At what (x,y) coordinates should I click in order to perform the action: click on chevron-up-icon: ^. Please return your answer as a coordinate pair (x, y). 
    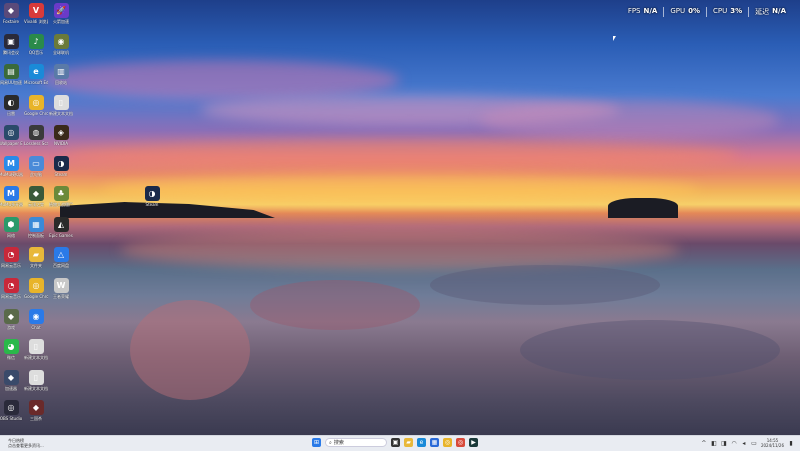
    Looking at the image, I should click on (704, 443).